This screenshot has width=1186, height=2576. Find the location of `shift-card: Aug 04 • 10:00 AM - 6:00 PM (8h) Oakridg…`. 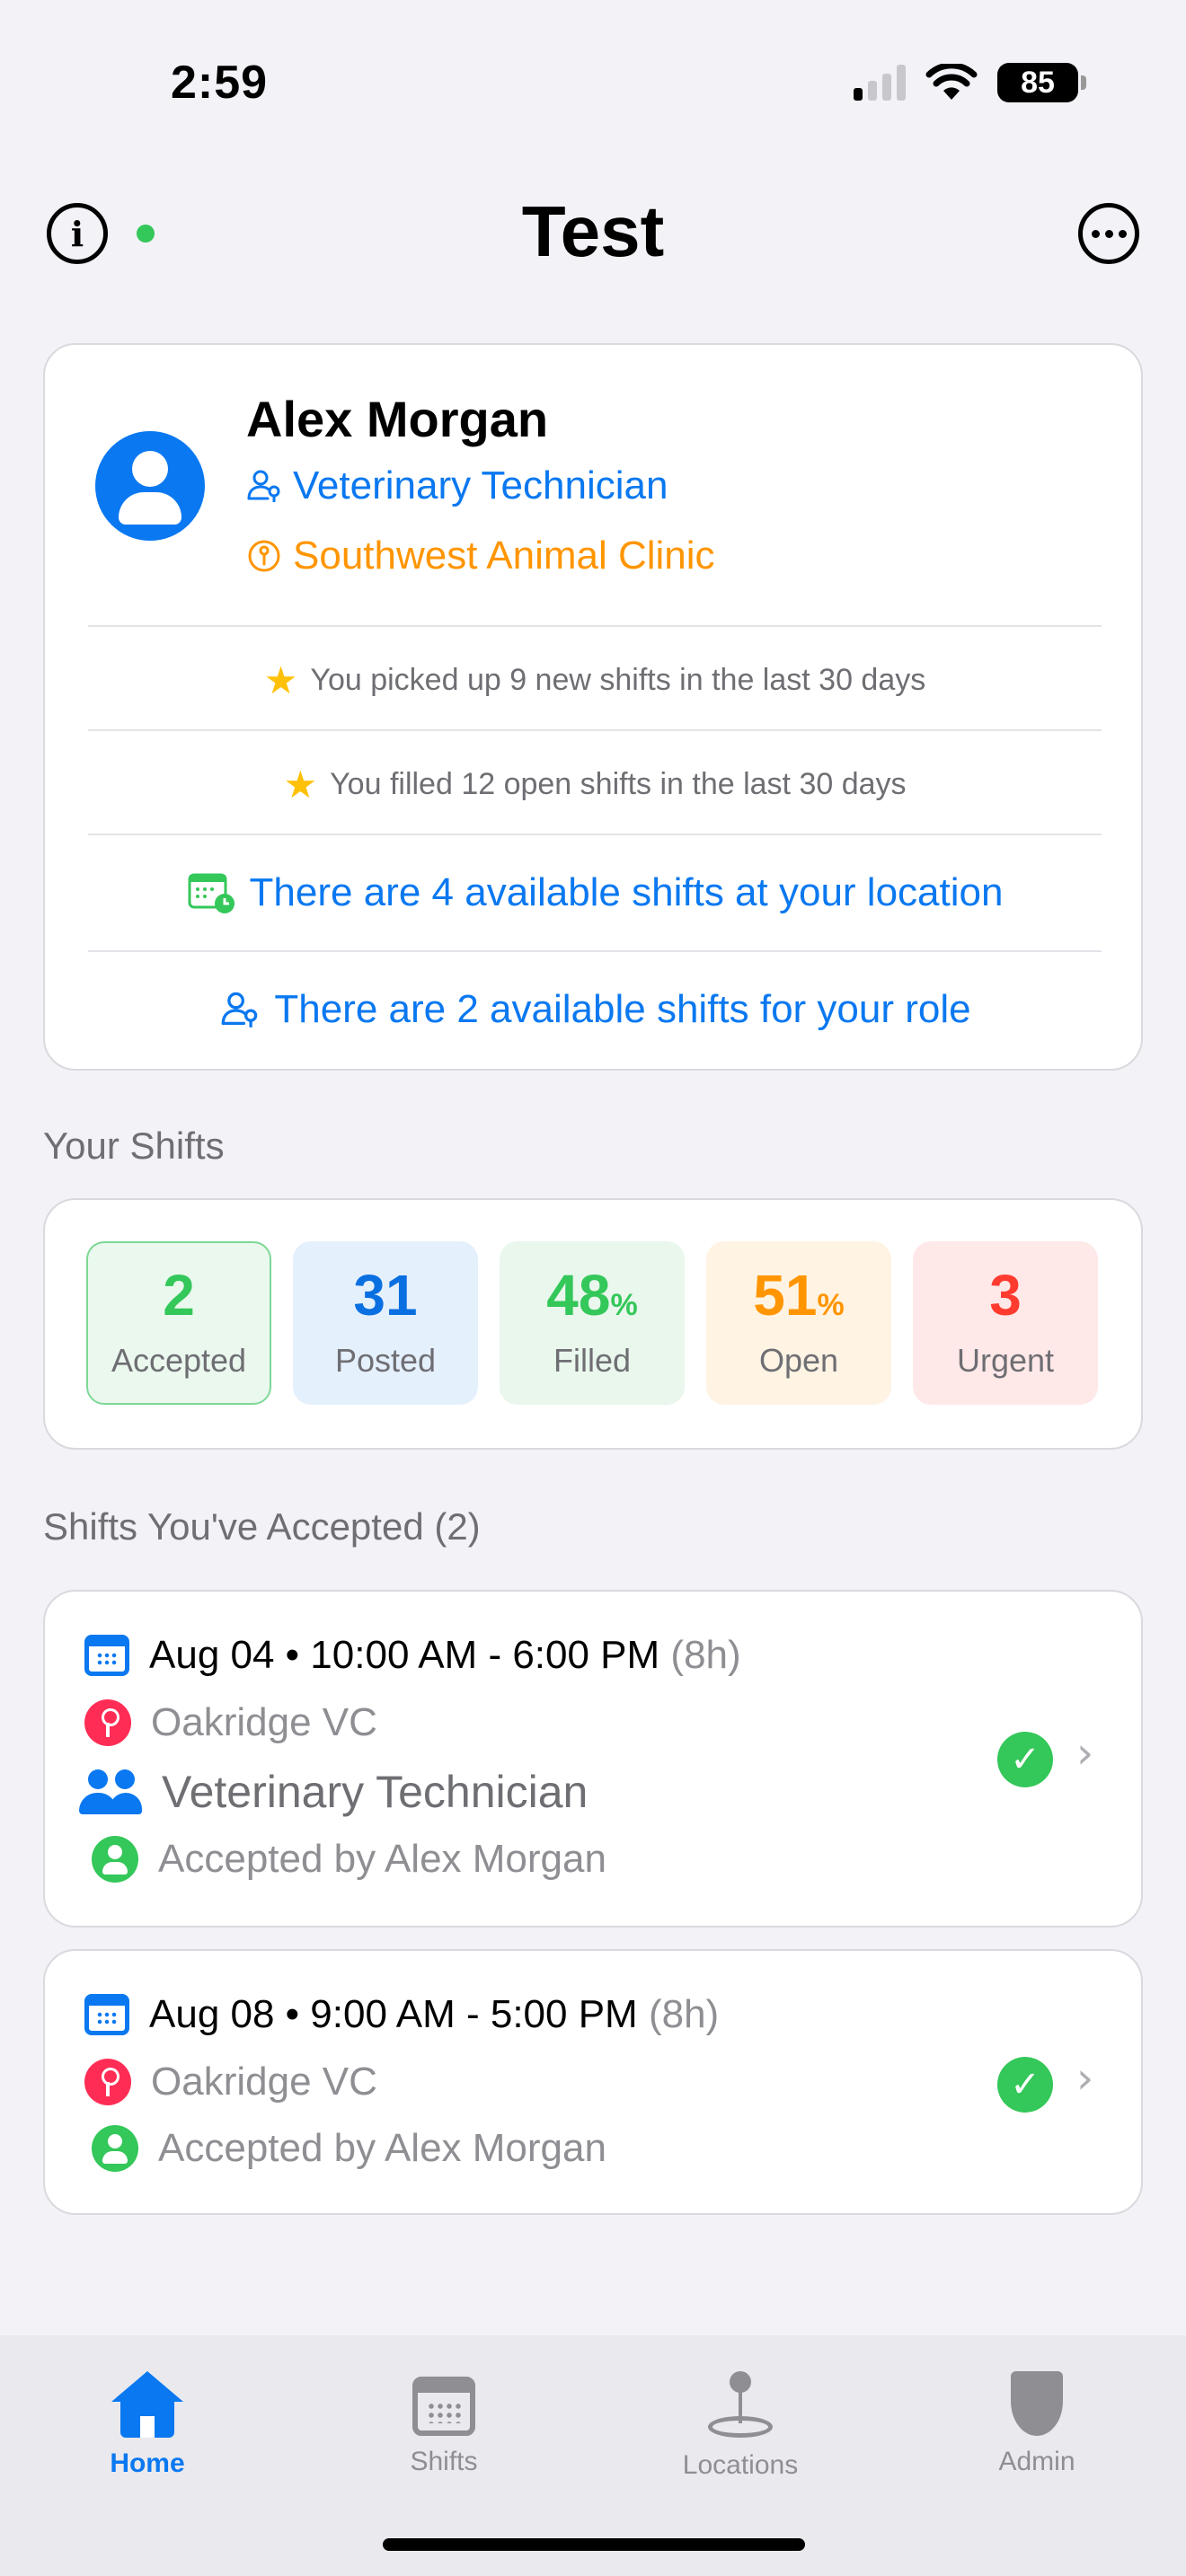

shift-card: Aug 04 • 10:00 AM - 6:00 PM (8h) Oakridg… is located at coordinates (593, 1759).